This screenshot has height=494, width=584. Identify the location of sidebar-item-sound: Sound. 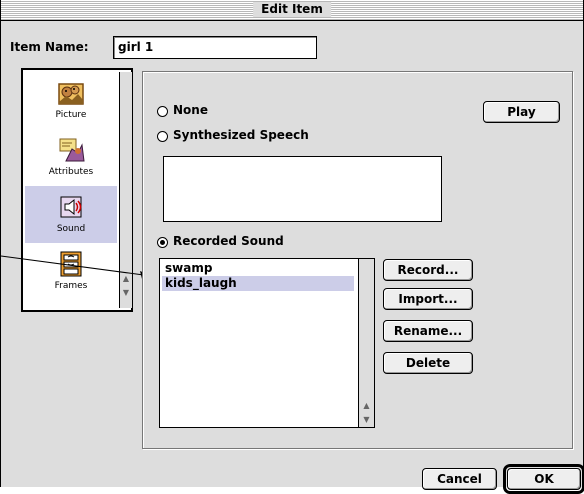
(71, 214).